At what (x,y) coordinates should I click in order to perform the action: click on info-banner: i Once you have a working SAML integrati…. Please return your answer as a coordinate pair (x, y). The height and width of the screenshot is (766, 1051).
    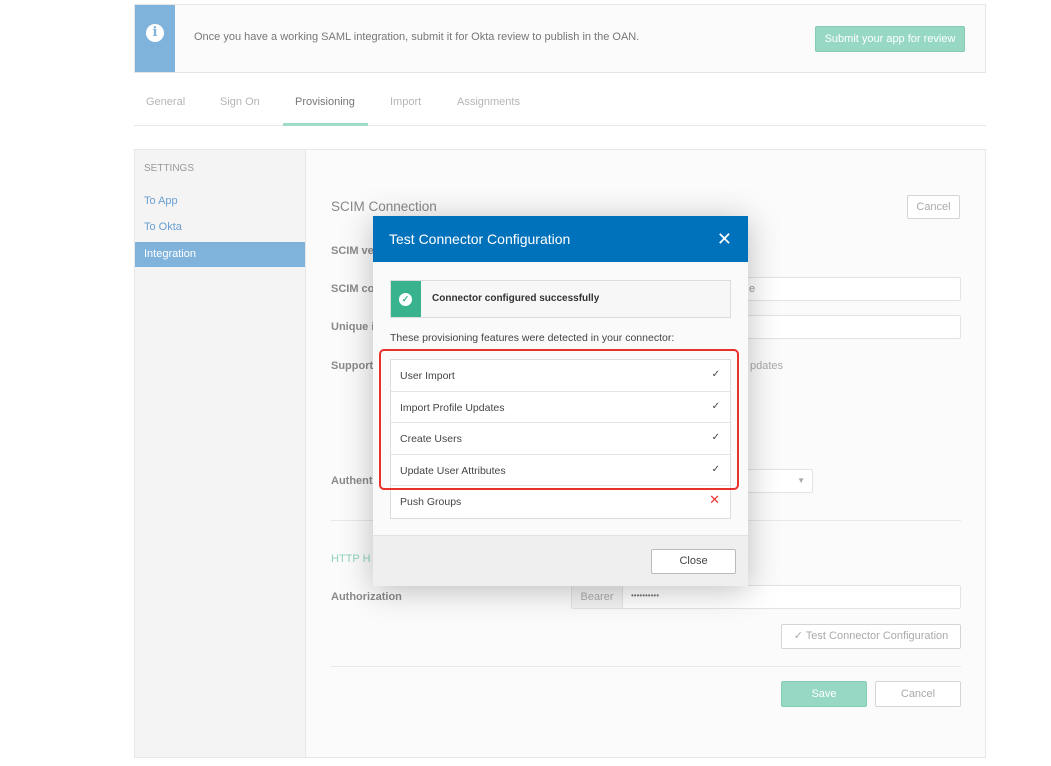
    Looking at the image, I should click on (560, 38).